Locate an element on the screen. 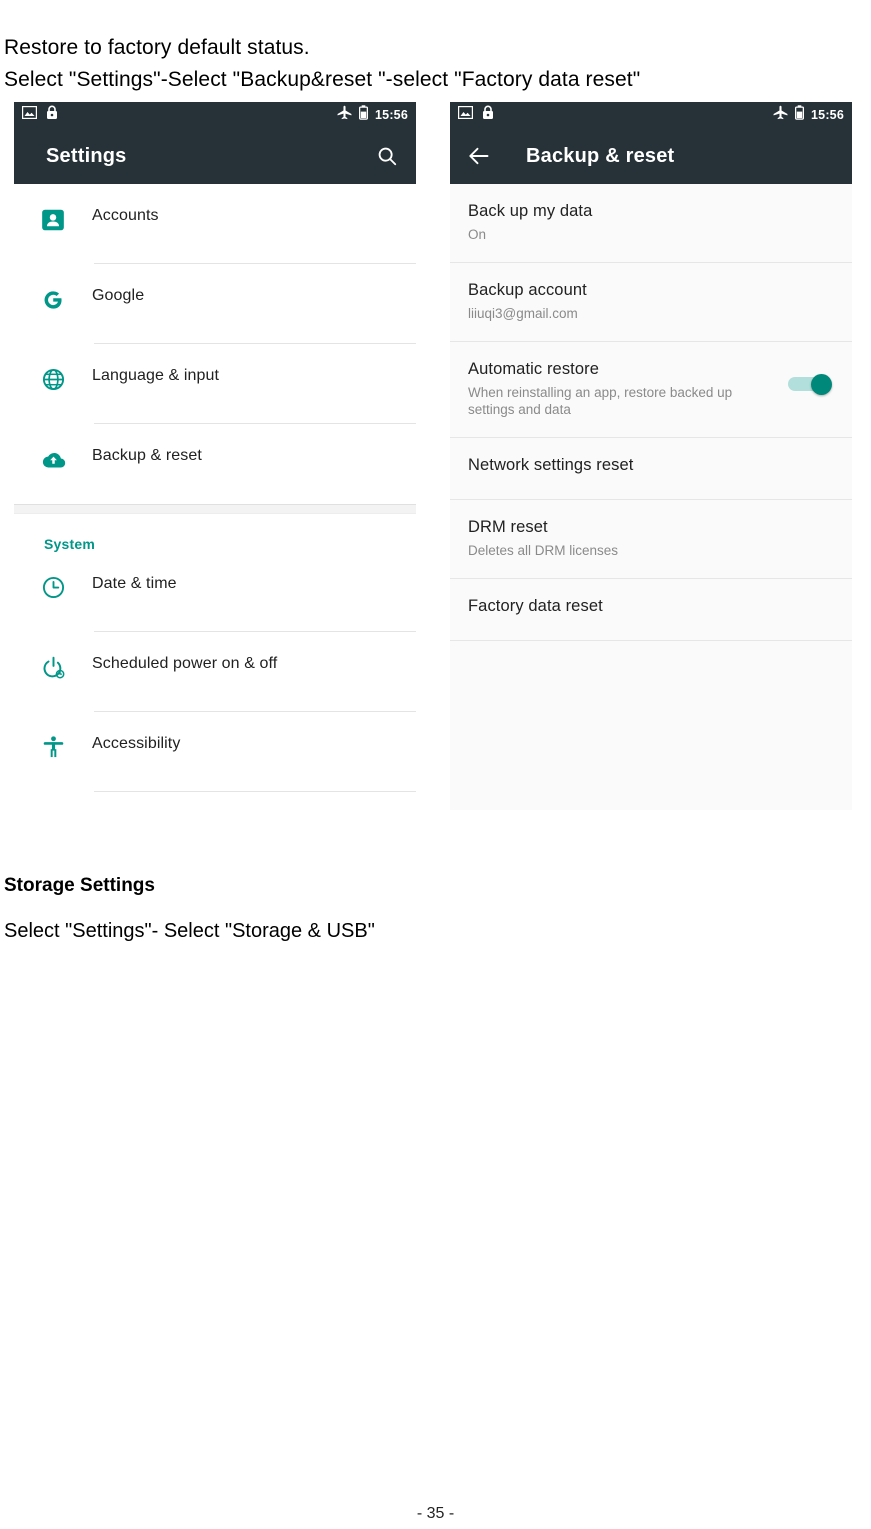  search-icon is located at coordinates (387, 156).